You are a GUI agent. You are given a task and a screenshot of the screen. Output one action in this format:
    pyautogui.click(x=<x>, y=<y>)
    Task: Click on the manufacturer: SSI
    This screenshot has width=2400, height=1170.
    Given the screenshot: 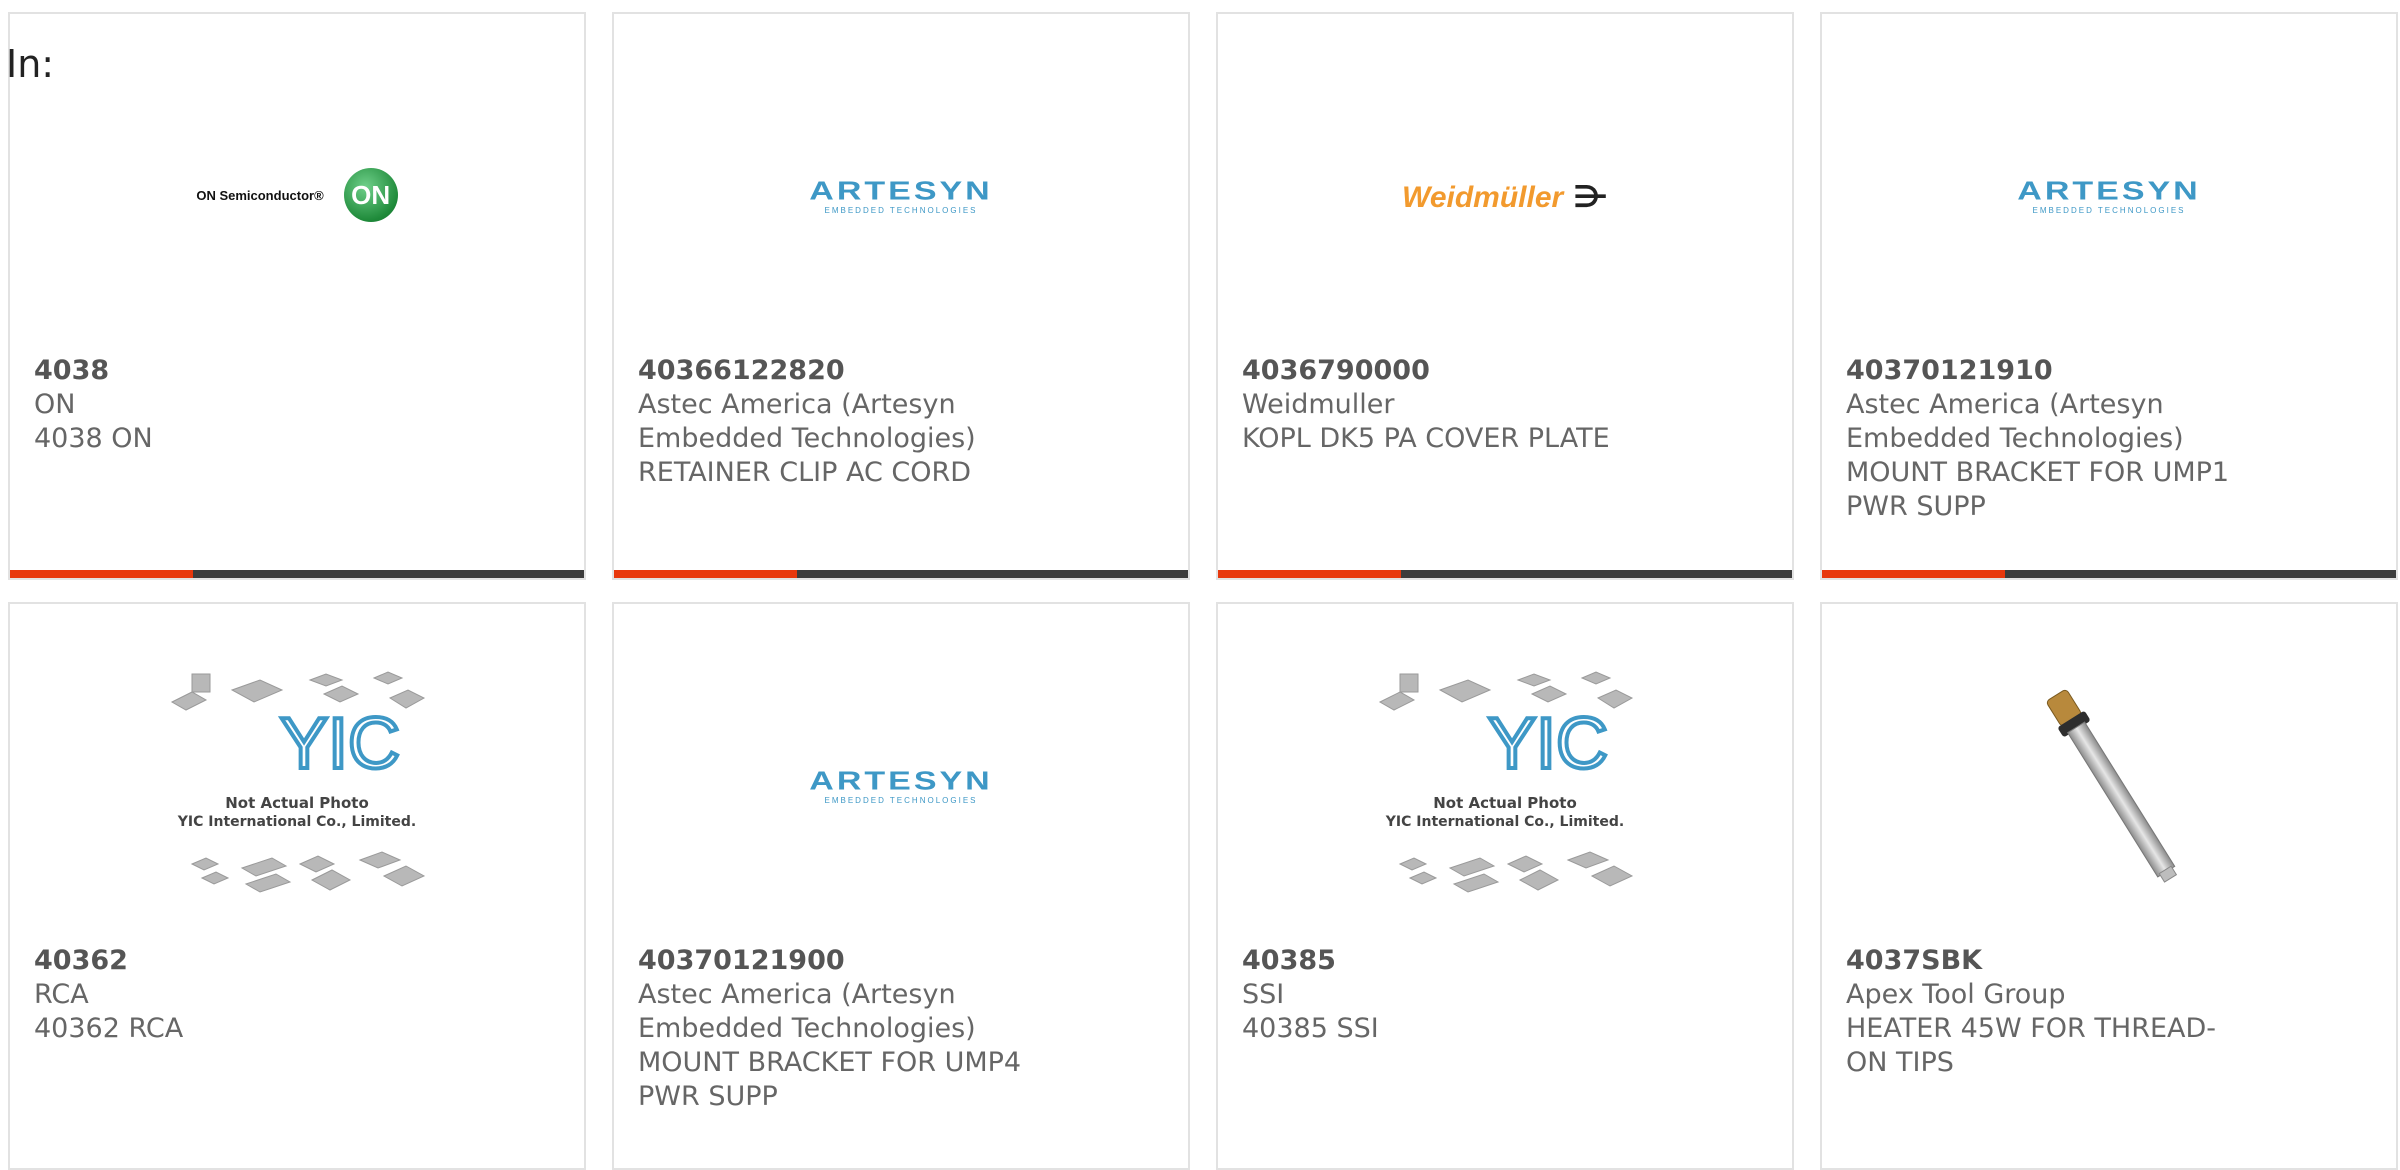 What is the action you would take?
    pyautogui.click(x=1263, y=994)
    